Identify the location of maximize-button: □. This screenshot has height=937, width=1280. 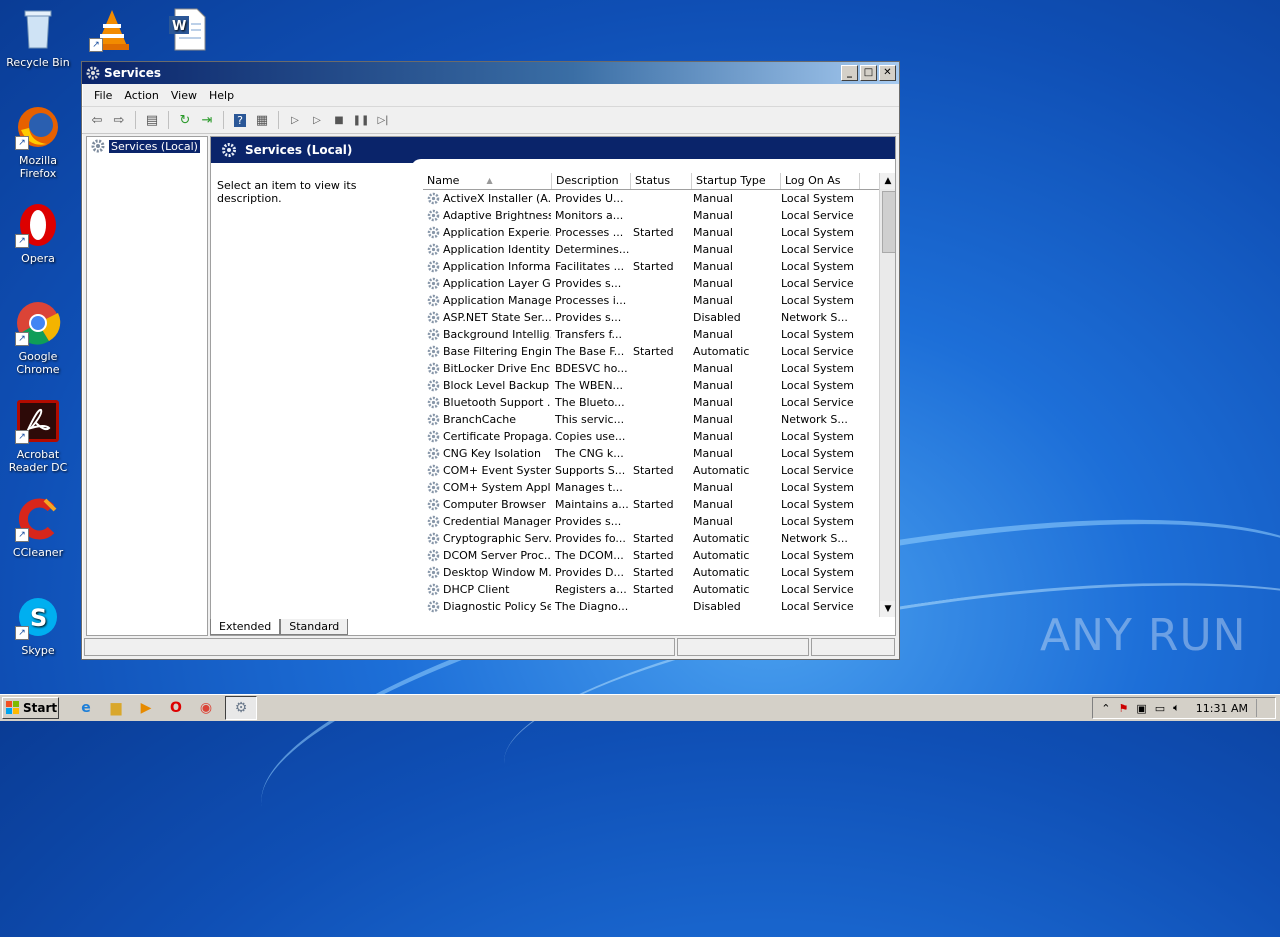
(868, 73).